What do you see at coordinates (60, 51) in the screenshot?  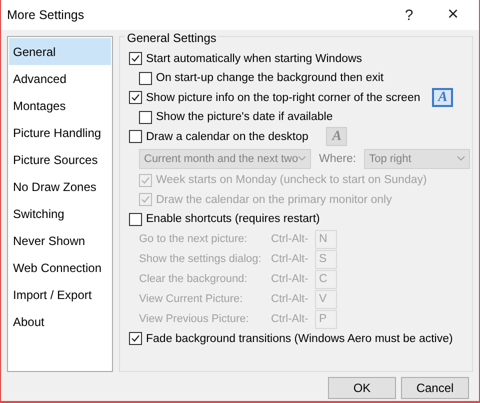 I see `sidebar-item: General` at bounding box center [60, 51].